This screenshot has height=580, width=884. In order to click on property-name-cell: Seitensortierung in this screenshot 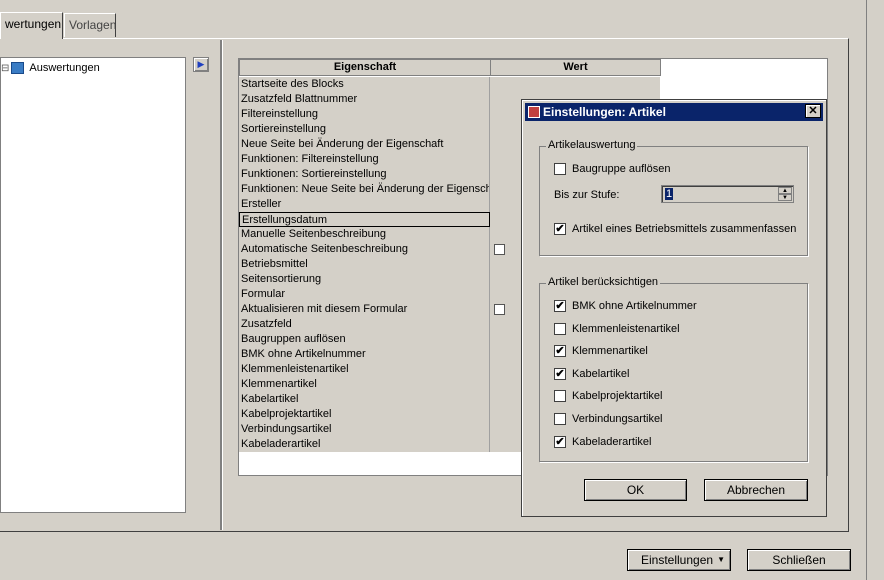, I will do `click(364, 279)`.